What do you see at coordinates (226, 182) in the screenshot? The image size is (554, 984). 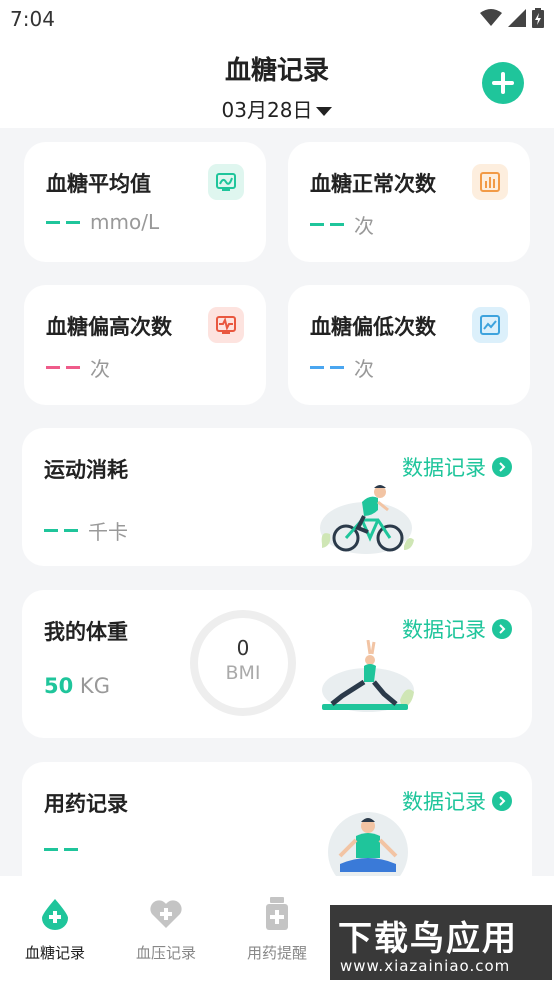 I see `monitor-icon` at bounding box center [226, 182].